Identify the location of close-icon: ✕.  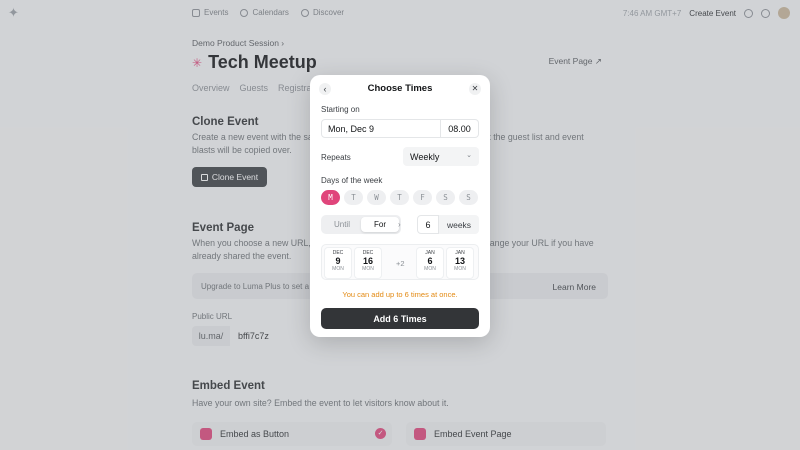
(475, 89).